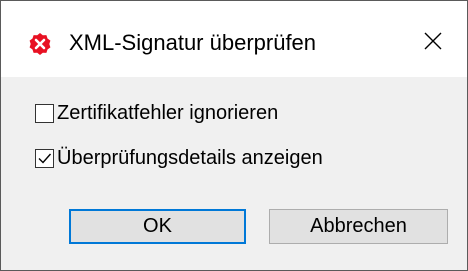 This screenshot has width=468, height=271. I want to click on show-verification-details-option: Überprüfungsdetails anzeigen, so click(179, 158).